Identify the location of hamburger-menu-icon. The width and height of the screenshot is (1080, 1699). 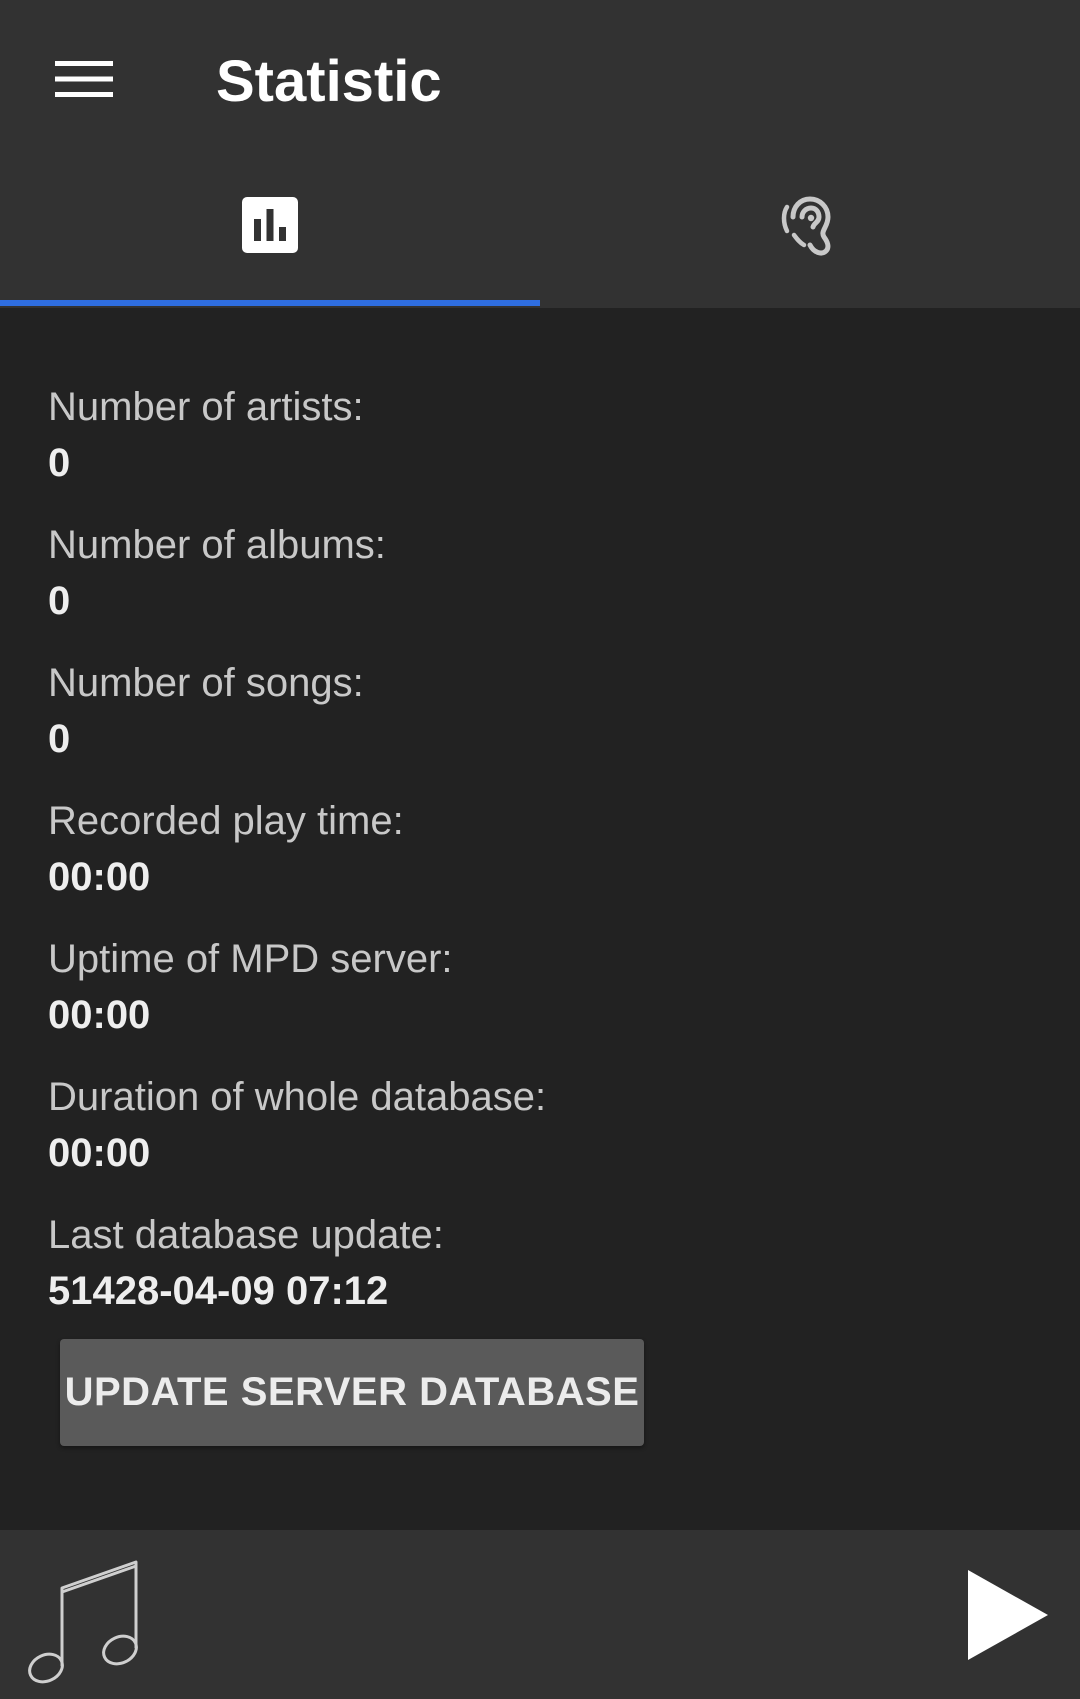
(84, 79).